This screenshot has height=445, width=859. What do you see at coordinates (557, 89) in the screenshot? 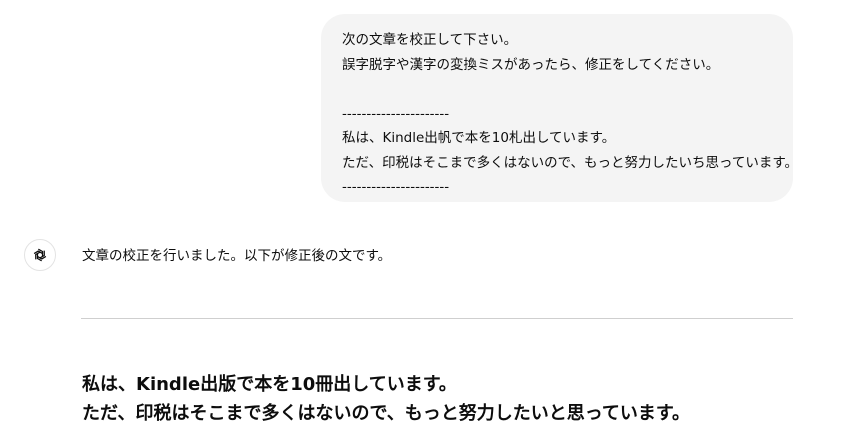
I see `user-message-line` at bounding box center [557, 89].